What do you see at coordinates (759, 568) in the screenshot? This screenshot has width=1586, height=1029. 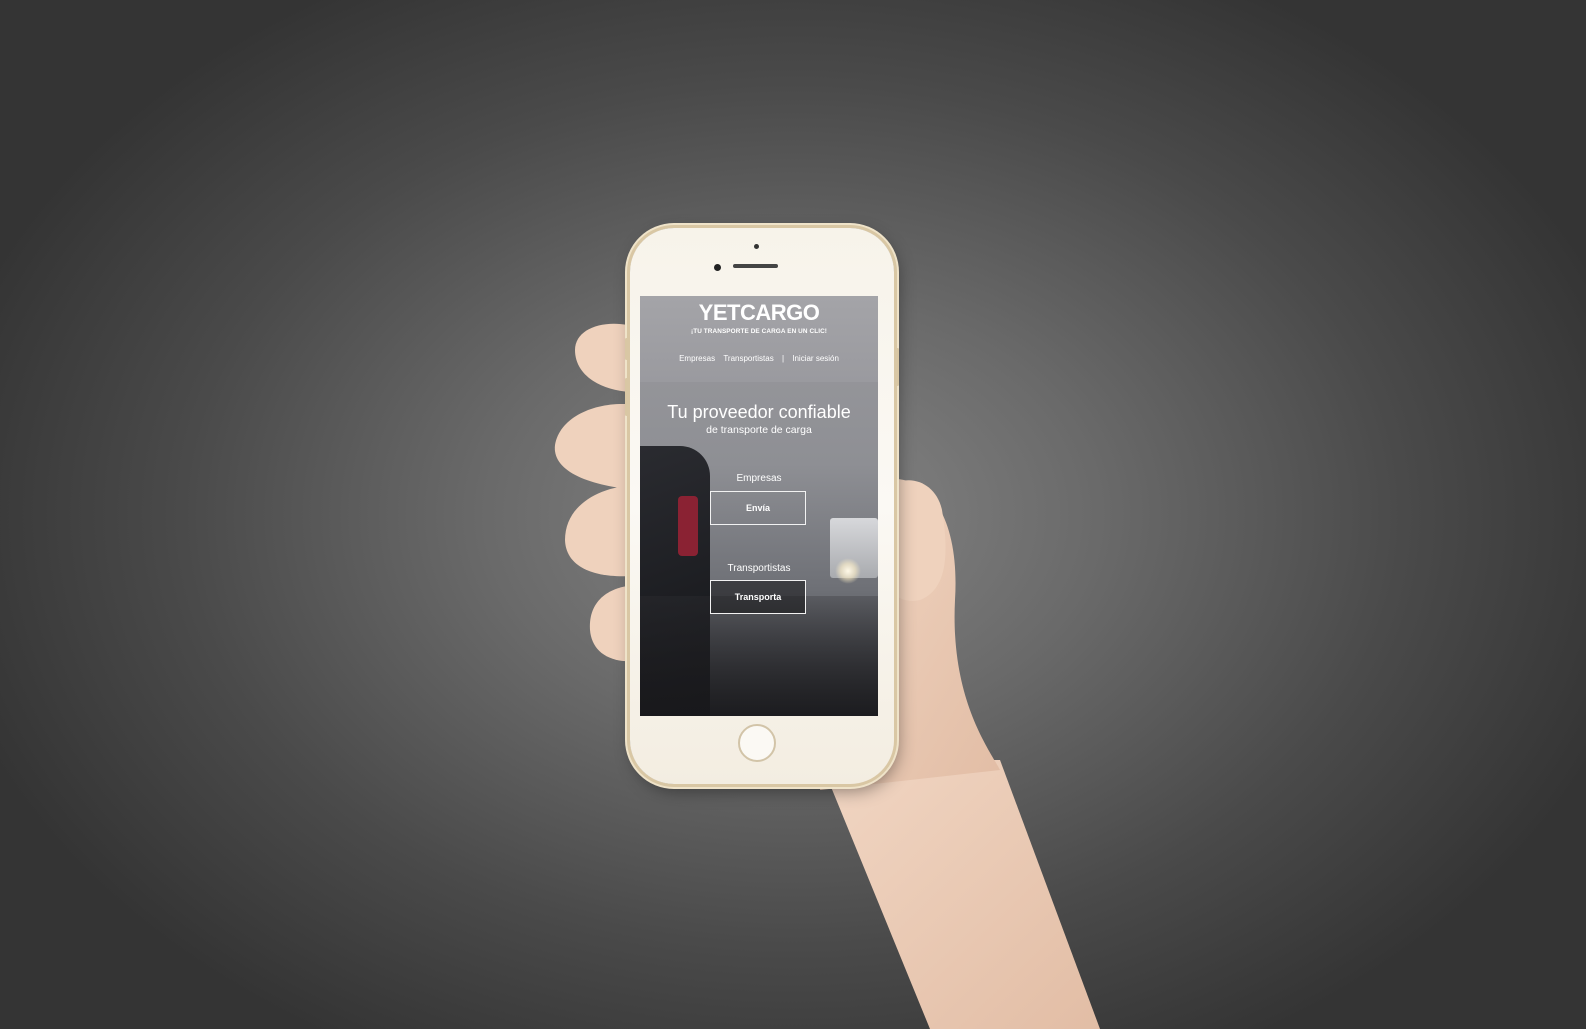 I see `carriers-label: Transportistas` at bounding box center [759, 568].